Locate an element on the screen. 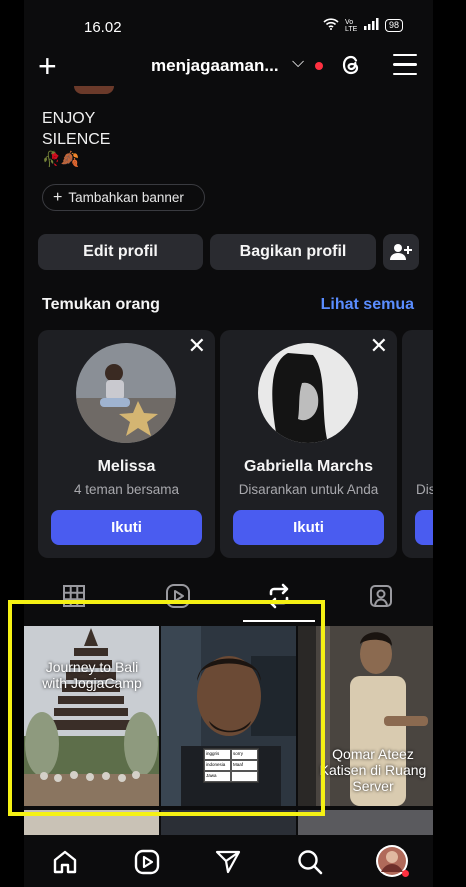 This screenshot has height=887, width=466. status-time: 16.02 is located at coordinates (103, 27).